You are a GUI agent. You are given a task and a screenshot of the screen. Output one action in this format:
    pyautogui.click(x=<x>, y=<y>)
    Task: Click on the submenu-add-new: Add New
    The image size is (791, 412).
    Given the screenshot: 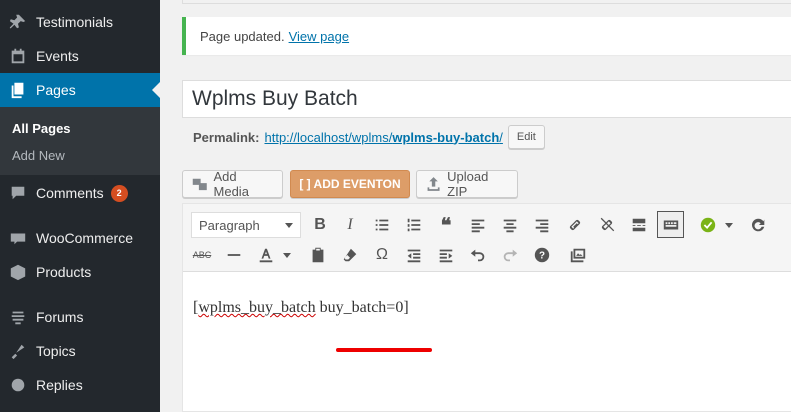 What is the action you would take?
    pyautogui.click(x=38, y=155)
    